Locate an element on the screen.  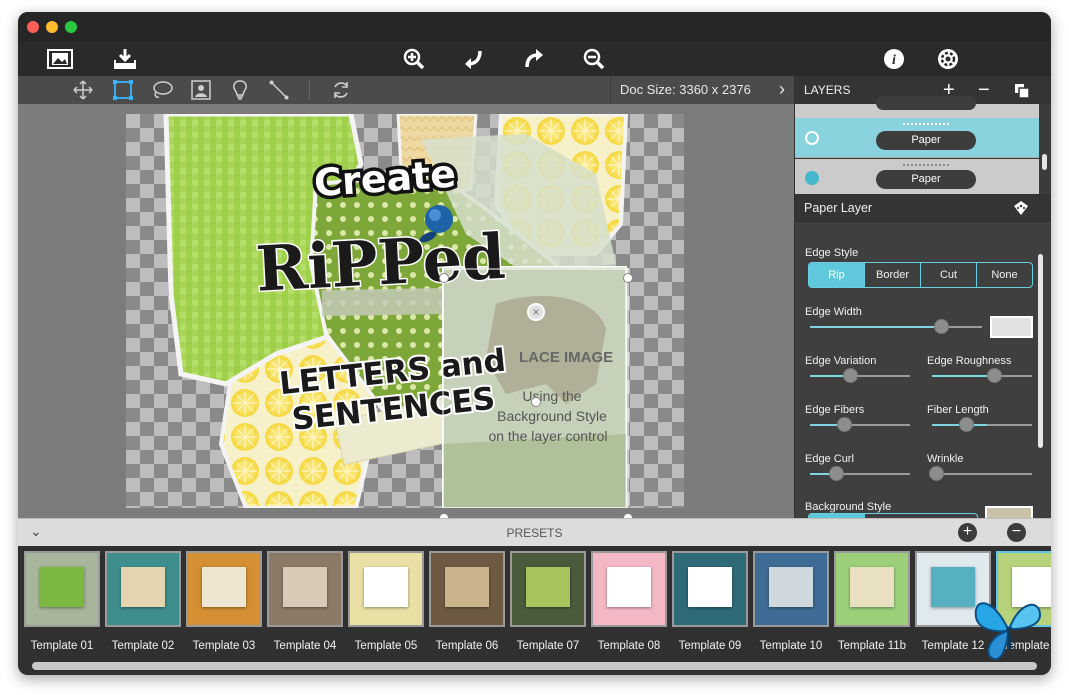
wrinkle-knob is located at coordinates (936, 473).